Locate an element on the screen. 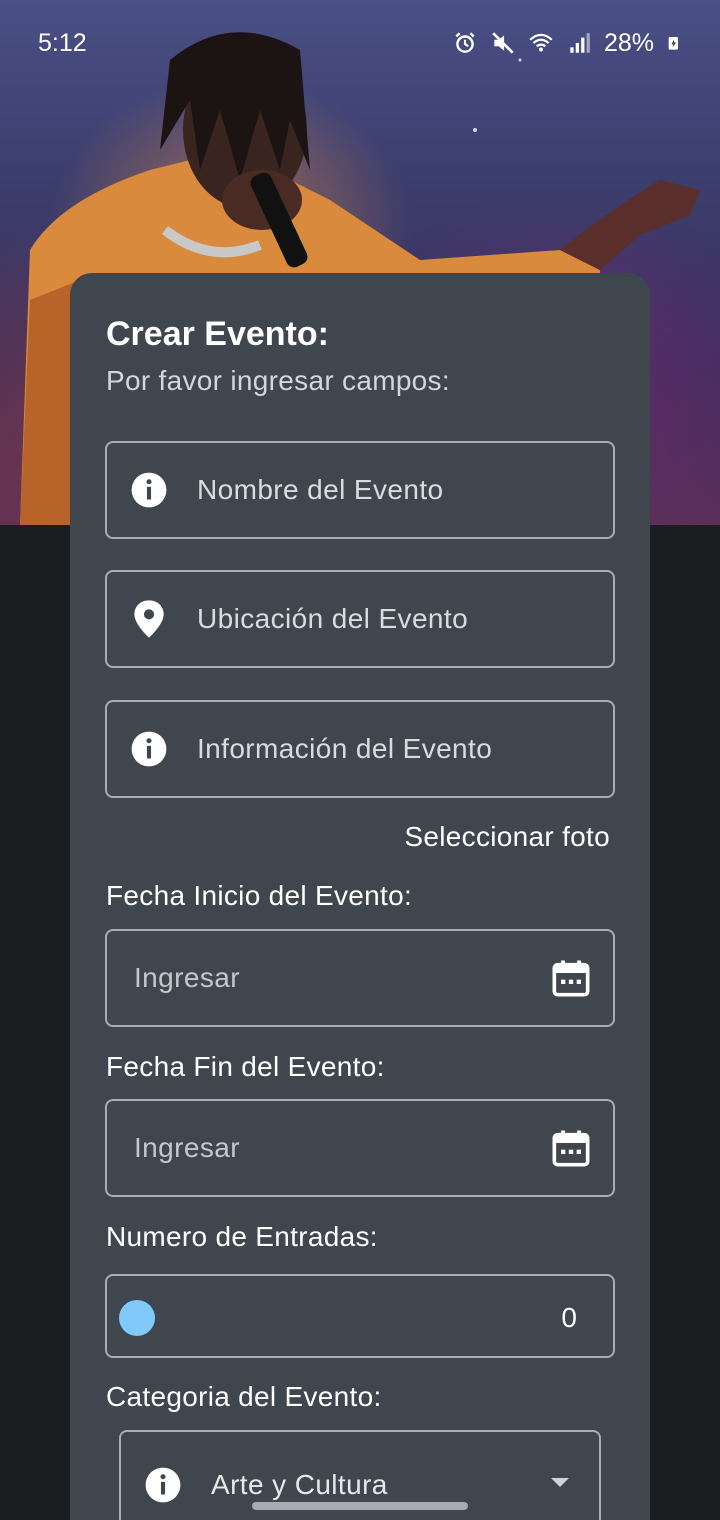 This screenshot has width=720, height=1520. tickets-slider: 0 is located at coordinates (360, 1316).